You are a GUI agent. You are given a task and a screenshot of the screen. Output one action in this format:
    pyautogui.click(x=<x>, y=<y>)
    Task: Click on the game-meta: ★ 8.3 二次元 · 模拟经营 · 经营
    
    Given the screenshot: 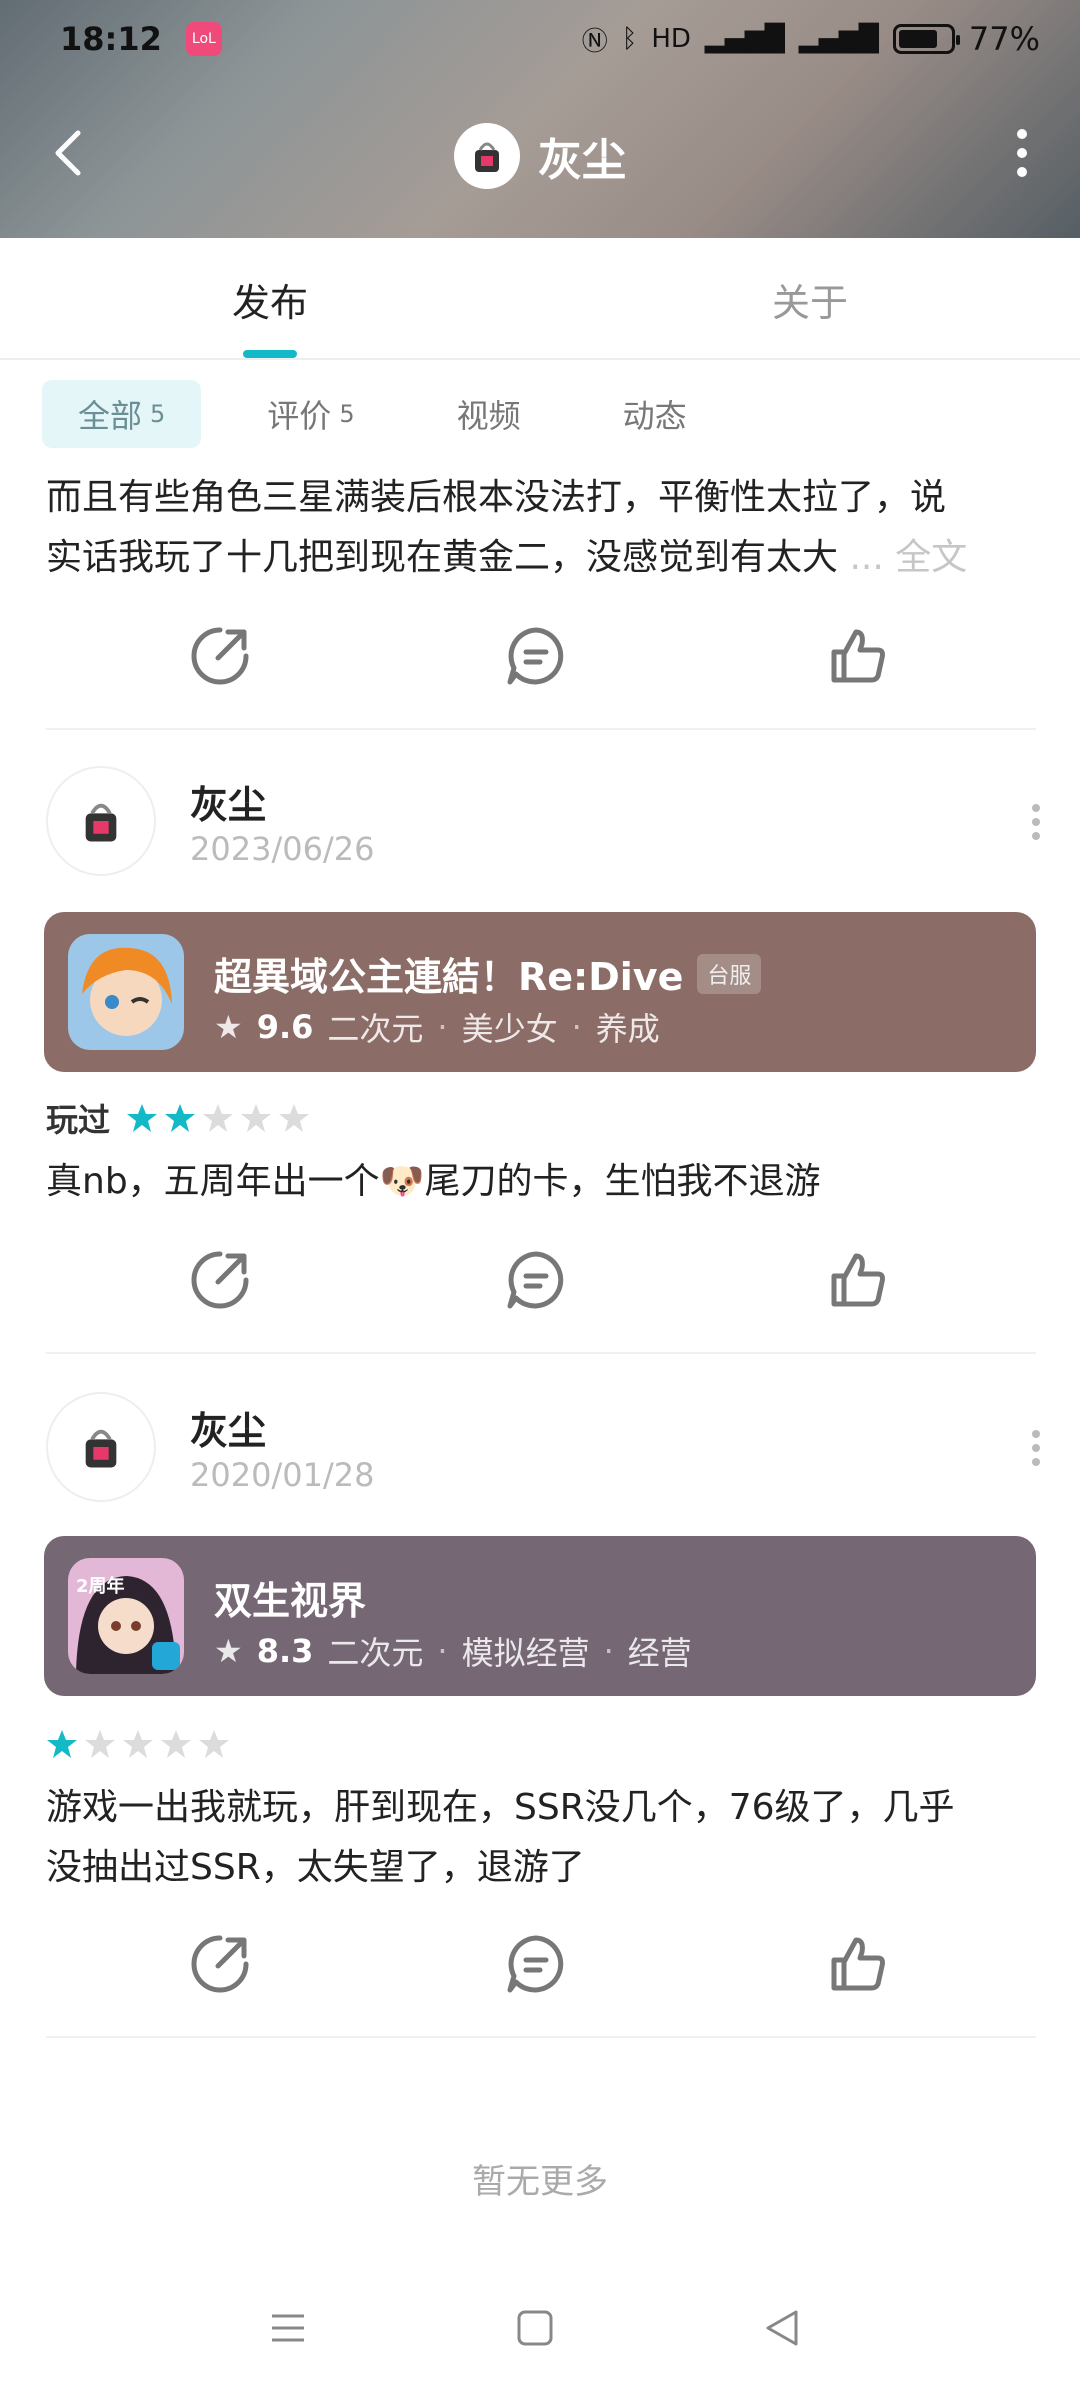 What is the action you would take?
    pyautogui.click(x=453, y=1651)
    